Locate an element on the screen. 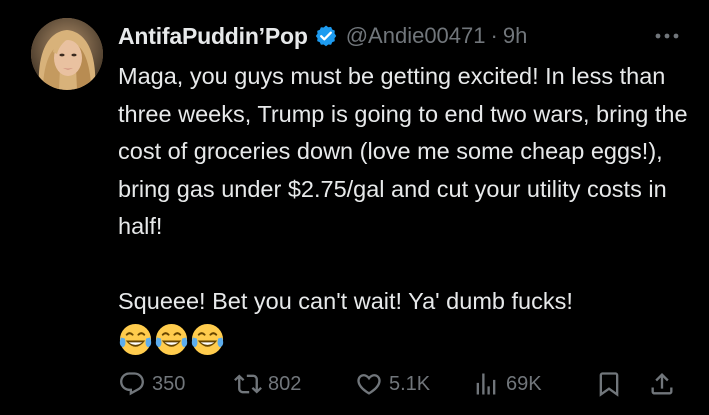 The height and width of the screenshot is (415, 709). reply-button: 350 is located at coordinates (151, 384).